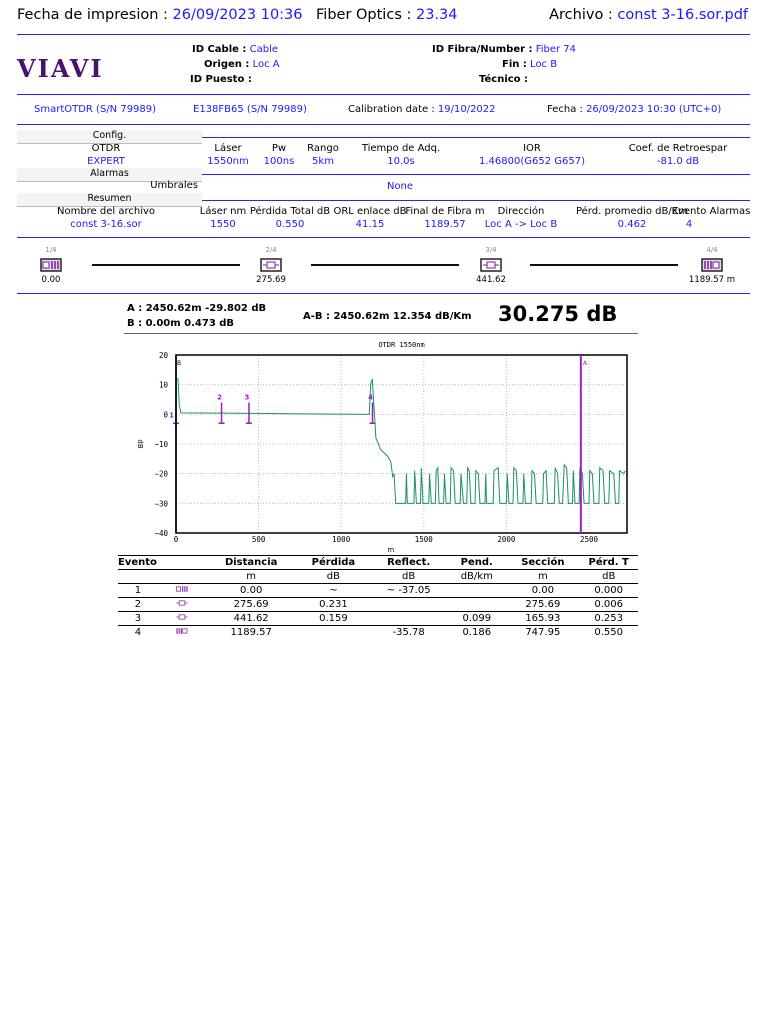 This screenshot has height=1024, width=768. Describe the element at coordinates (138, 590) in the screenshot. I see `cell: 1` at that location.